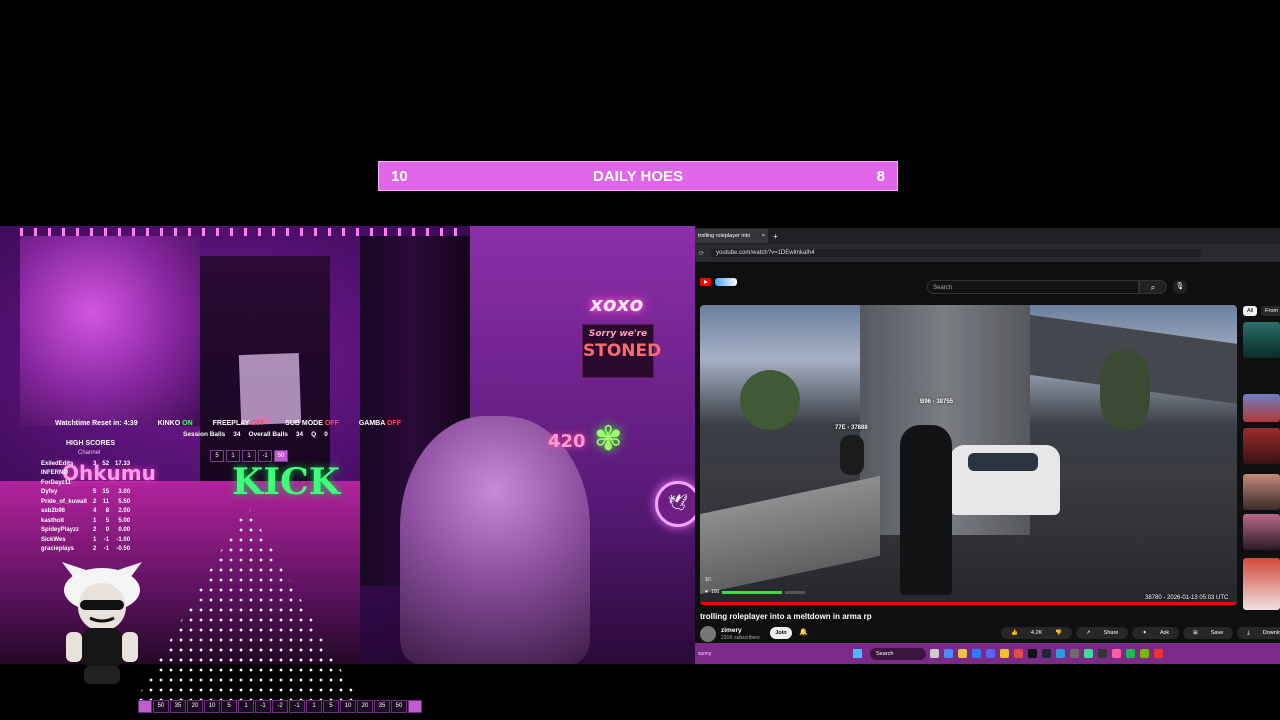 The width and height of the screenshot is (1280, 720). What do you see at coordinates (95, 511) in the screenshot?
I see `cell: 4` at bounding box center [95, 511].